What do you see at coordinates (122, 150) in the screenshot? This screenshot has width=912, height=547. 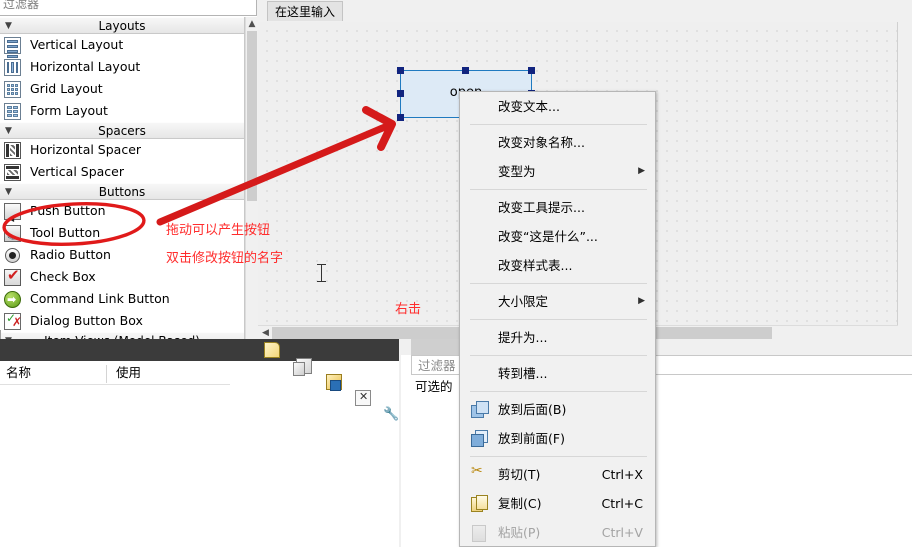 I see `widget-item-horizontal-spacer: Horizontal Spacer` at bounding box center [122, 150].